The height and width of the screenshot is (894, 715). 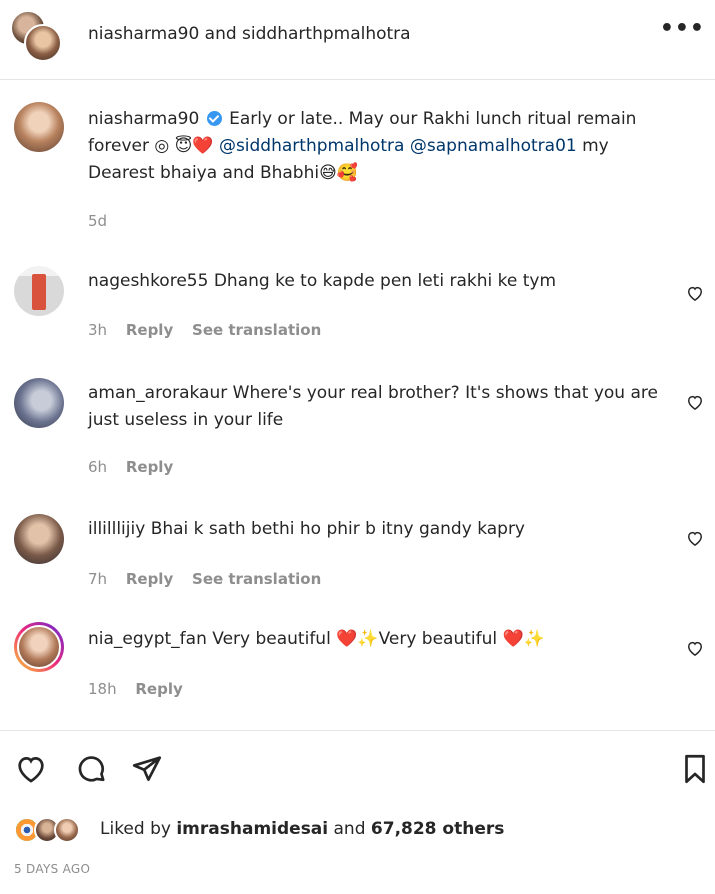 What do you see at coordinates (493, 146) in the screenshot?
I see `mention-link: @sapnamalhotra01` at bounding box center [493, 146].